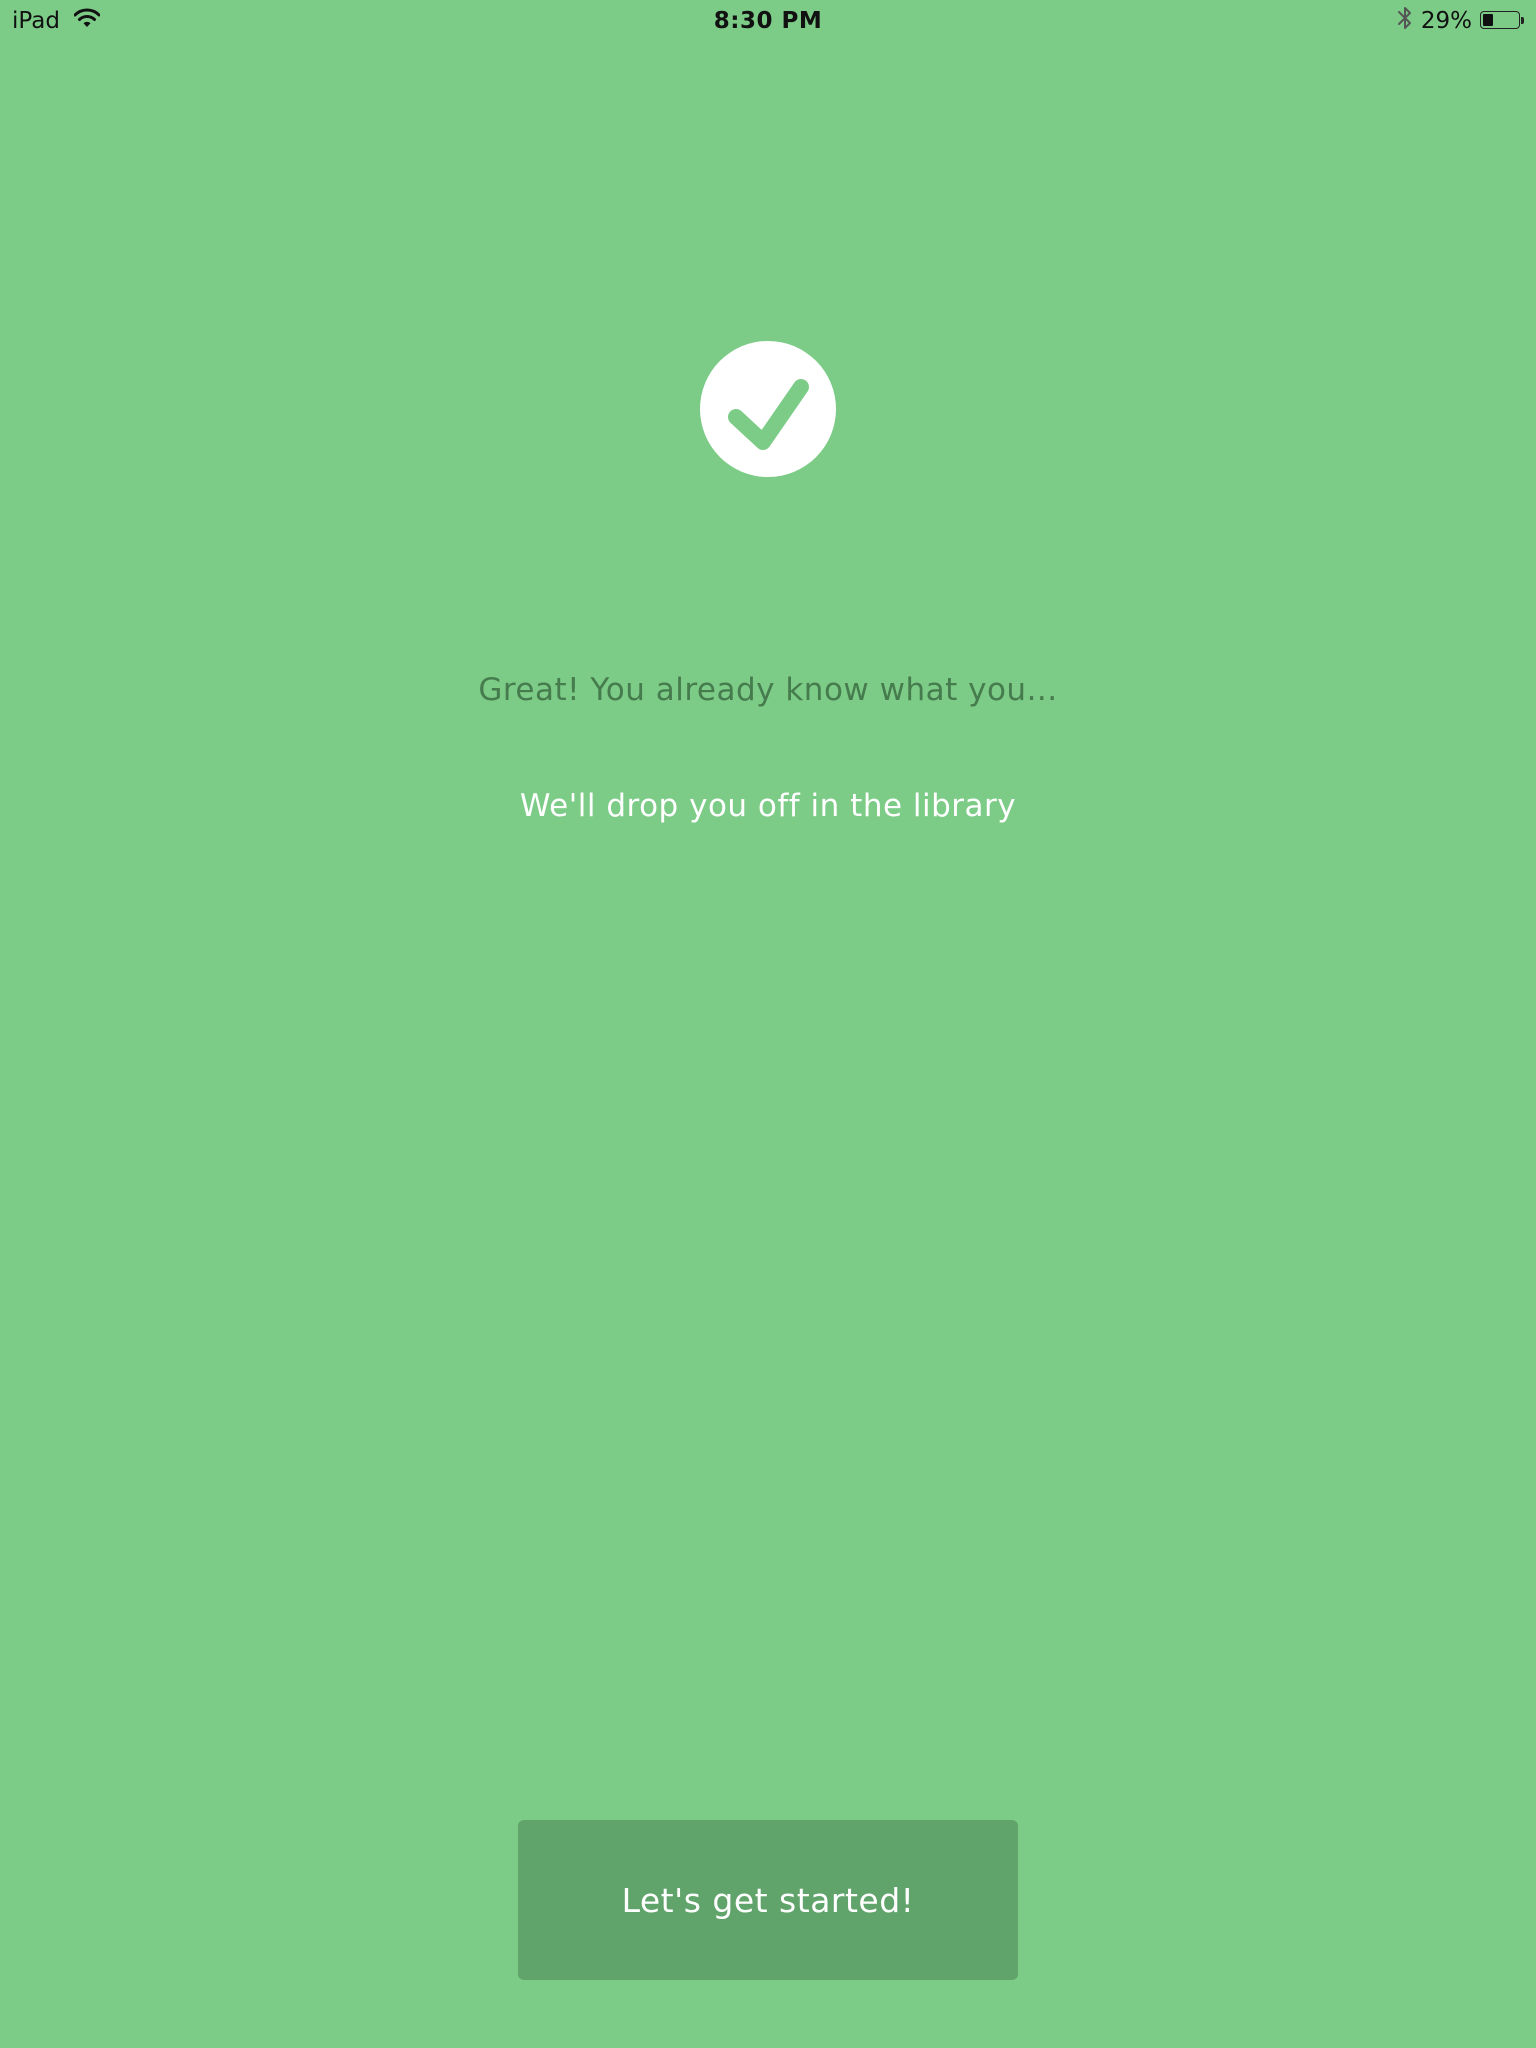 The height and width of the screenshot is (2048, 1536). Describe the element at coordinates (1405, 21) in the screenshot. I see `bluetooth-icon` at that location.